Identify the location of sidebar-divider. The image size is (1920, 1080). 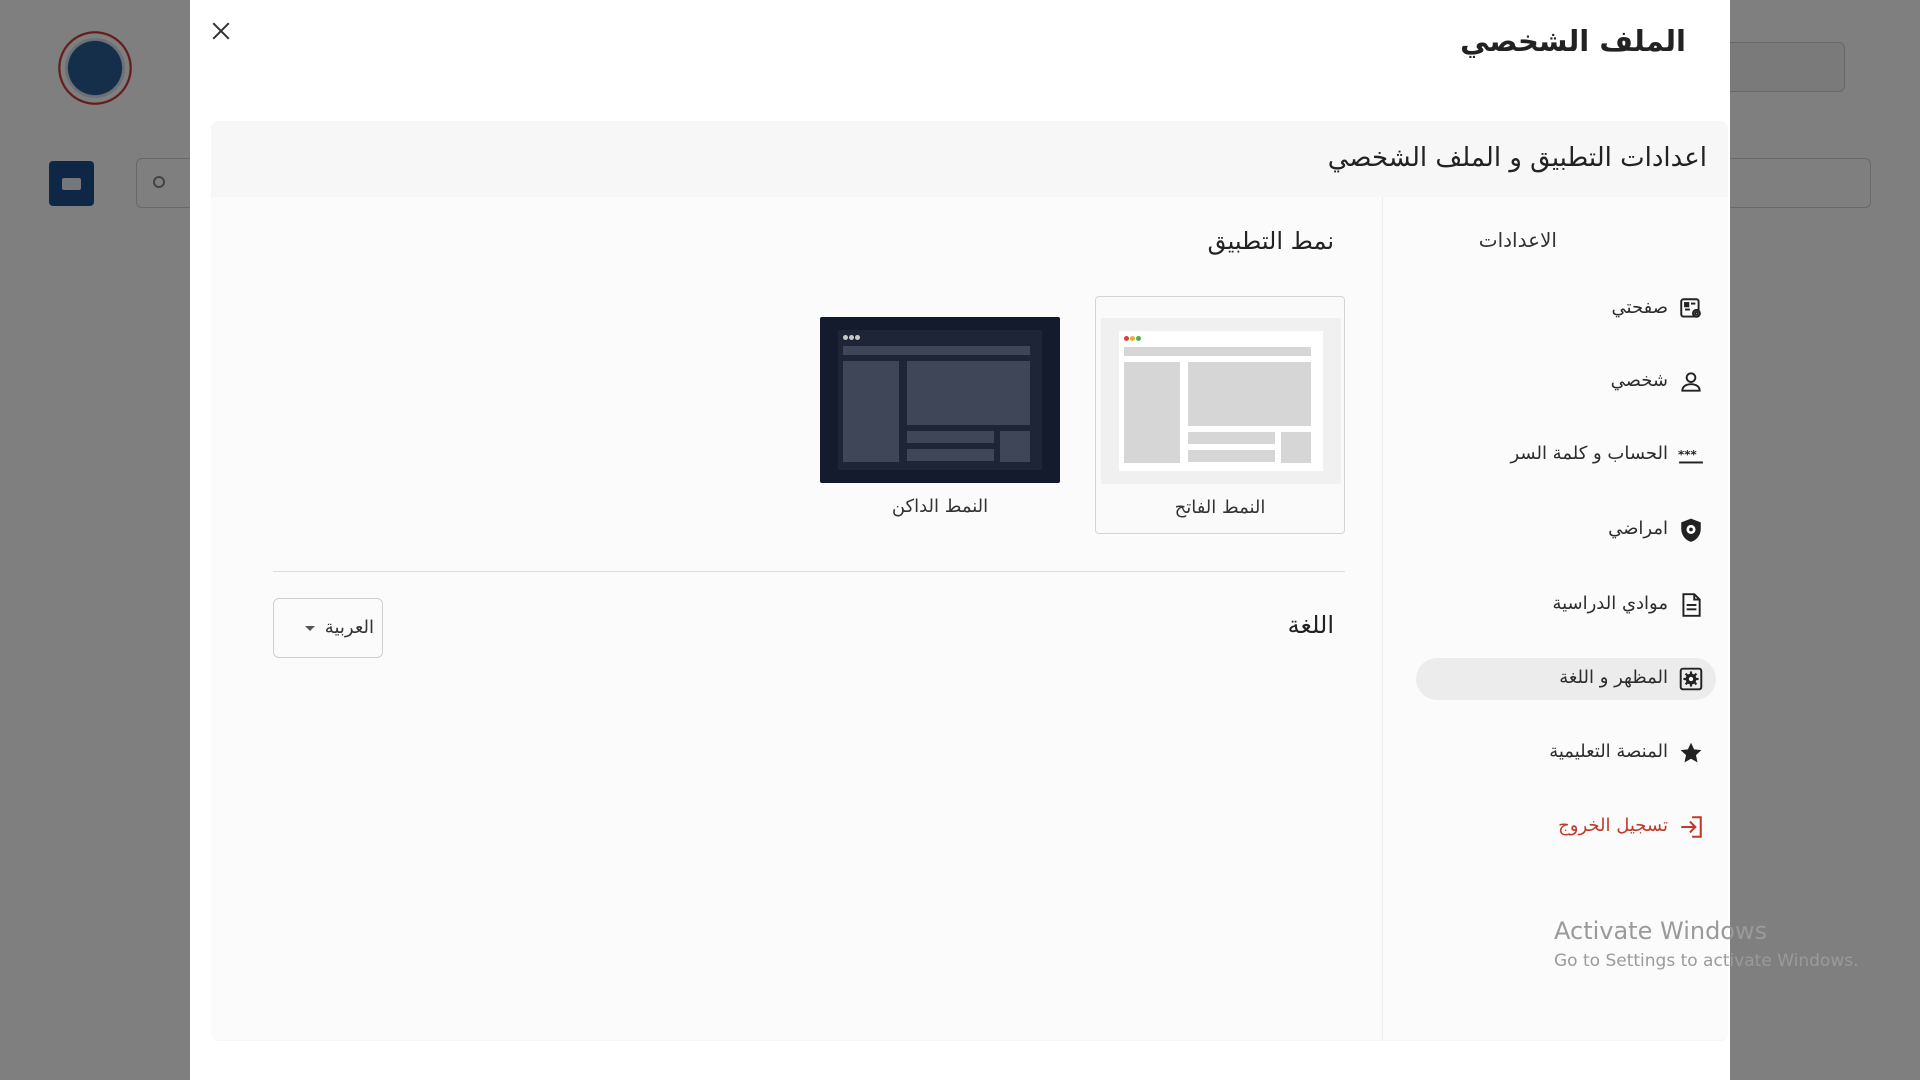
(1382, 618).